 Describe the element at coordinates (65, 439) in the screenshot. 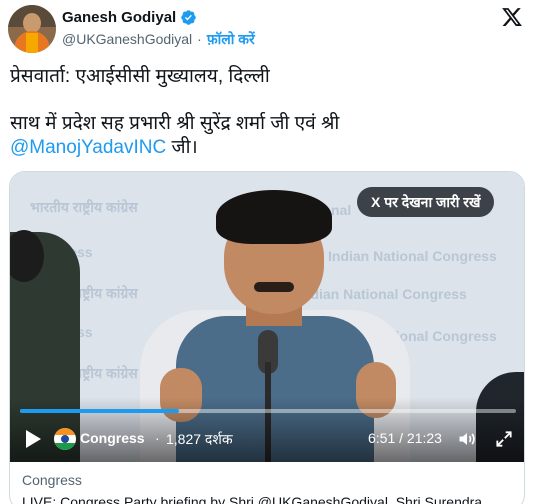

I see `congress-logo-icon` at that location.